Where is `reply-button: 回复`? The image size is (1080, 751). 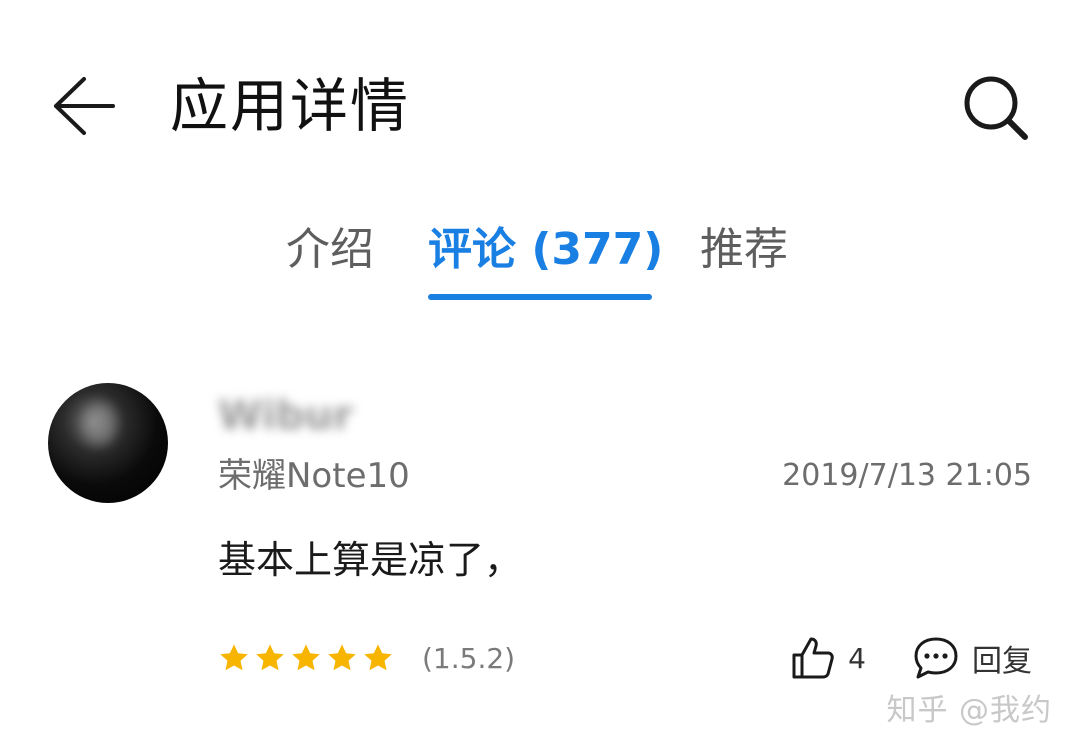 reply-button: 回复 is located at coordinates (972, 658).